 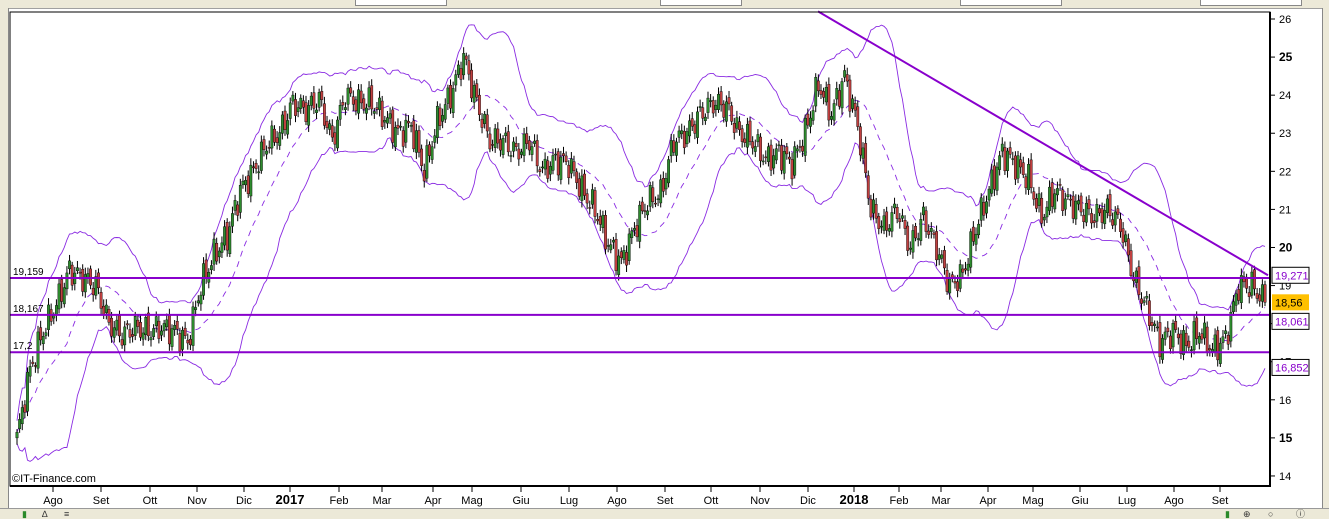 What do you see at coordinates (711, 501) in the screenshot?
I see `x-tick-label: Ott` at bounding box center [711, 501].